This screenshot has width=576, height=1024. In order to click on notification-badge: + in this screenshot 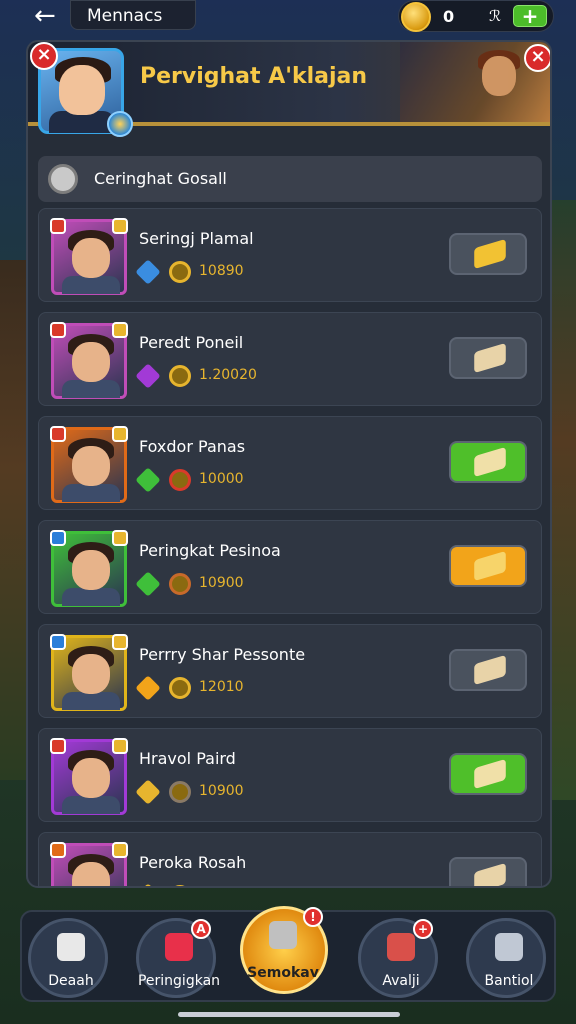, I will do `click(423, 929)`.